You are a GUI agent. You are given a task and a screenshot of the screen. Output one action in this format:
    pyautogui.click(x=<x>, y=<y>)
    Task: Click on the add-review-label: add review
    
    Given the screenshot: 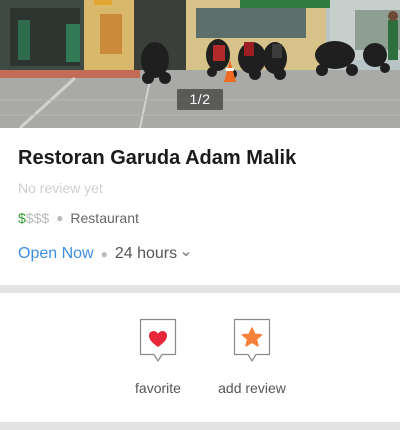 What is the action you would take?
    pyautogui.click(x=252, y=388)
    